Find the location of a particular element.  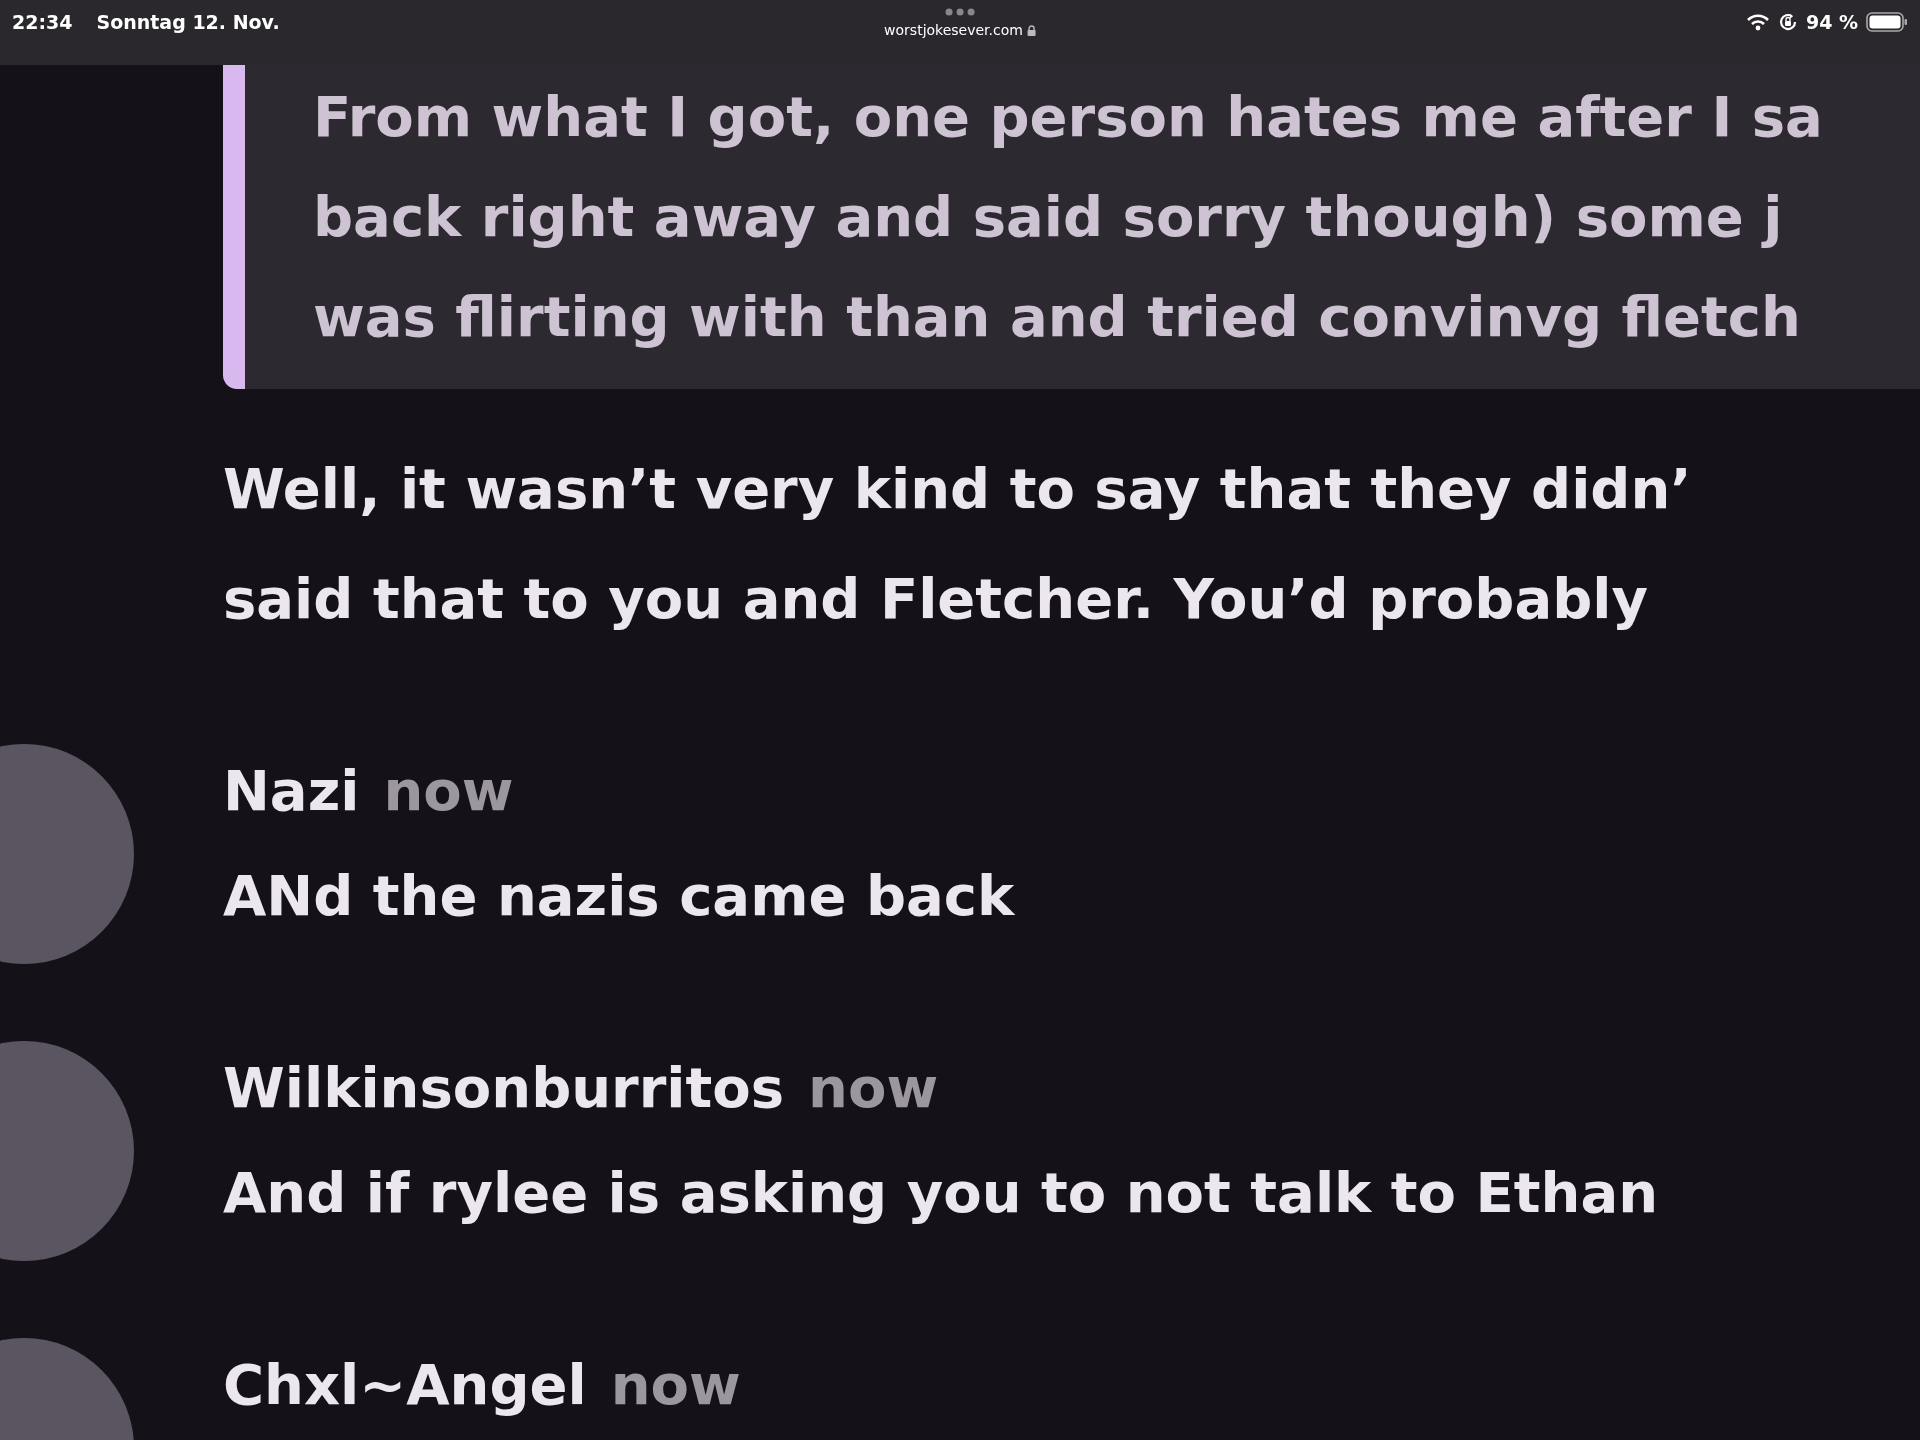

more-dots-icon is located at coordinates (960, 12).